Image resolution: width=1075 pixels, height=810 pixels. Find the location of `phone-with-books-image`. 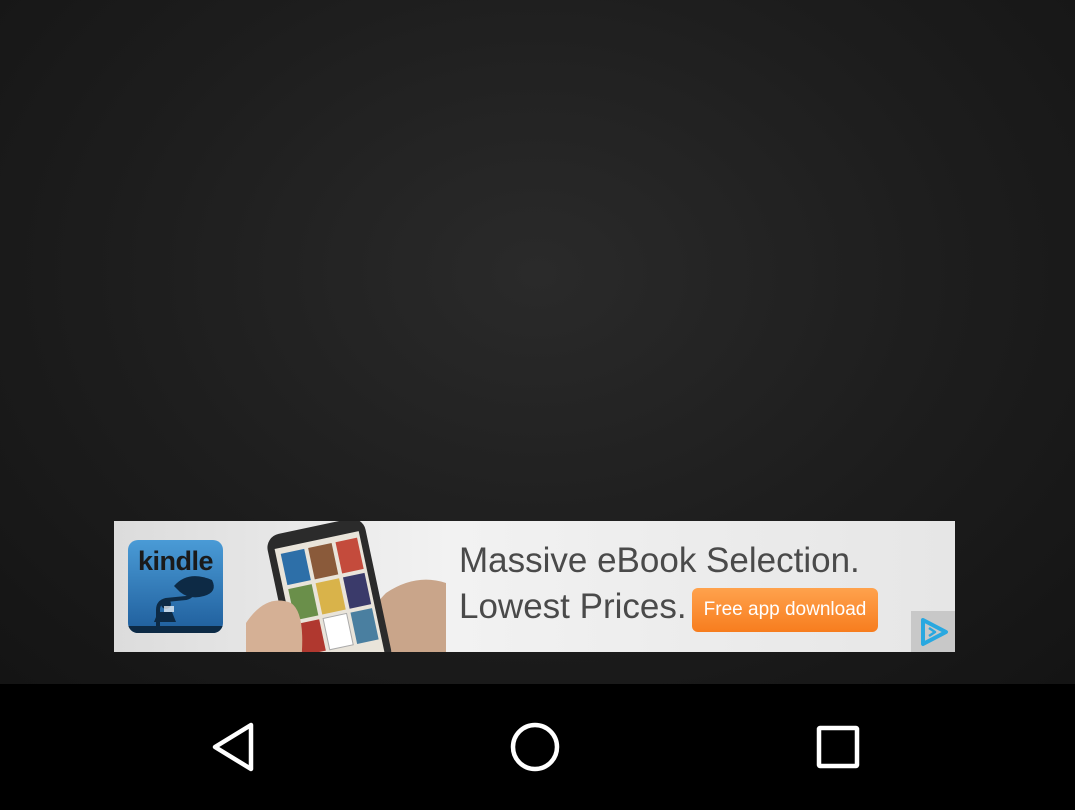

phone-with-books-image is located at coordinates (346, 586).